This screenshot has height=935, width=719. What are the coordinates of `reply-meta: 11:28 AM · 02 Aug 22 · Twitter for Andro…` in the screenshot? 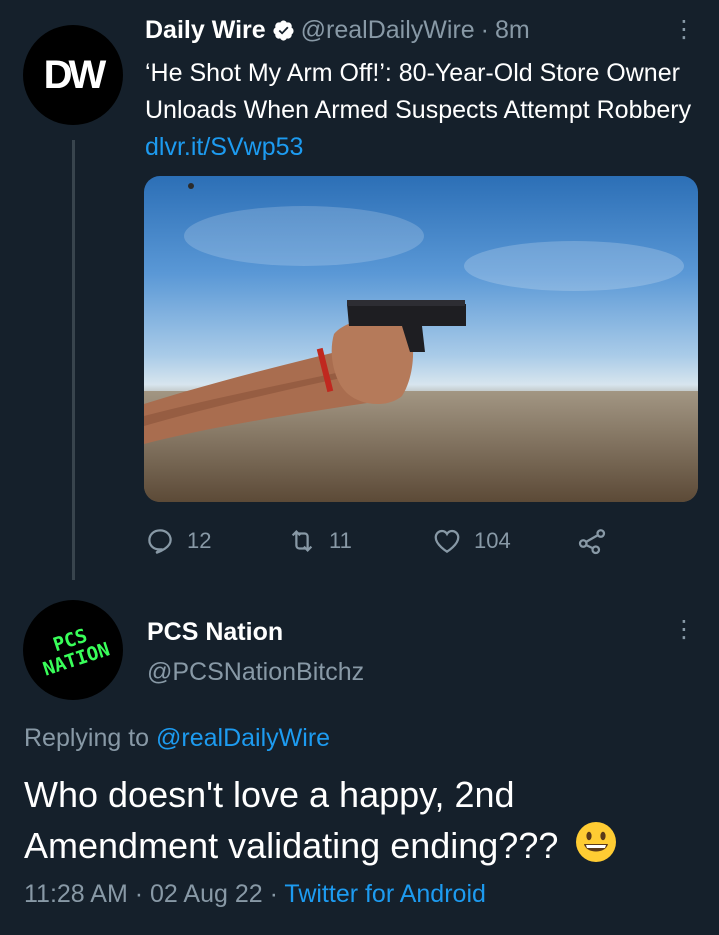 It's located at (255, 894).